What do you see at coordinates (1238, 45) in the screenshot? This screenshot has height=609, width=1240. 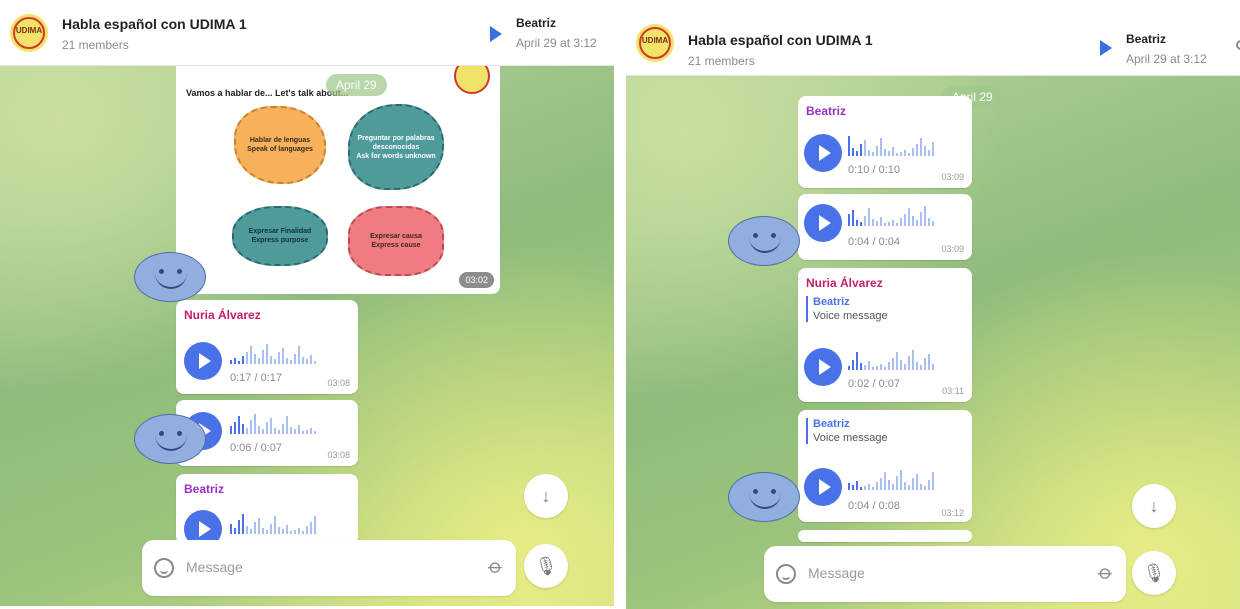 I see `header-menu-icon` at bounding box center [1238, 45].